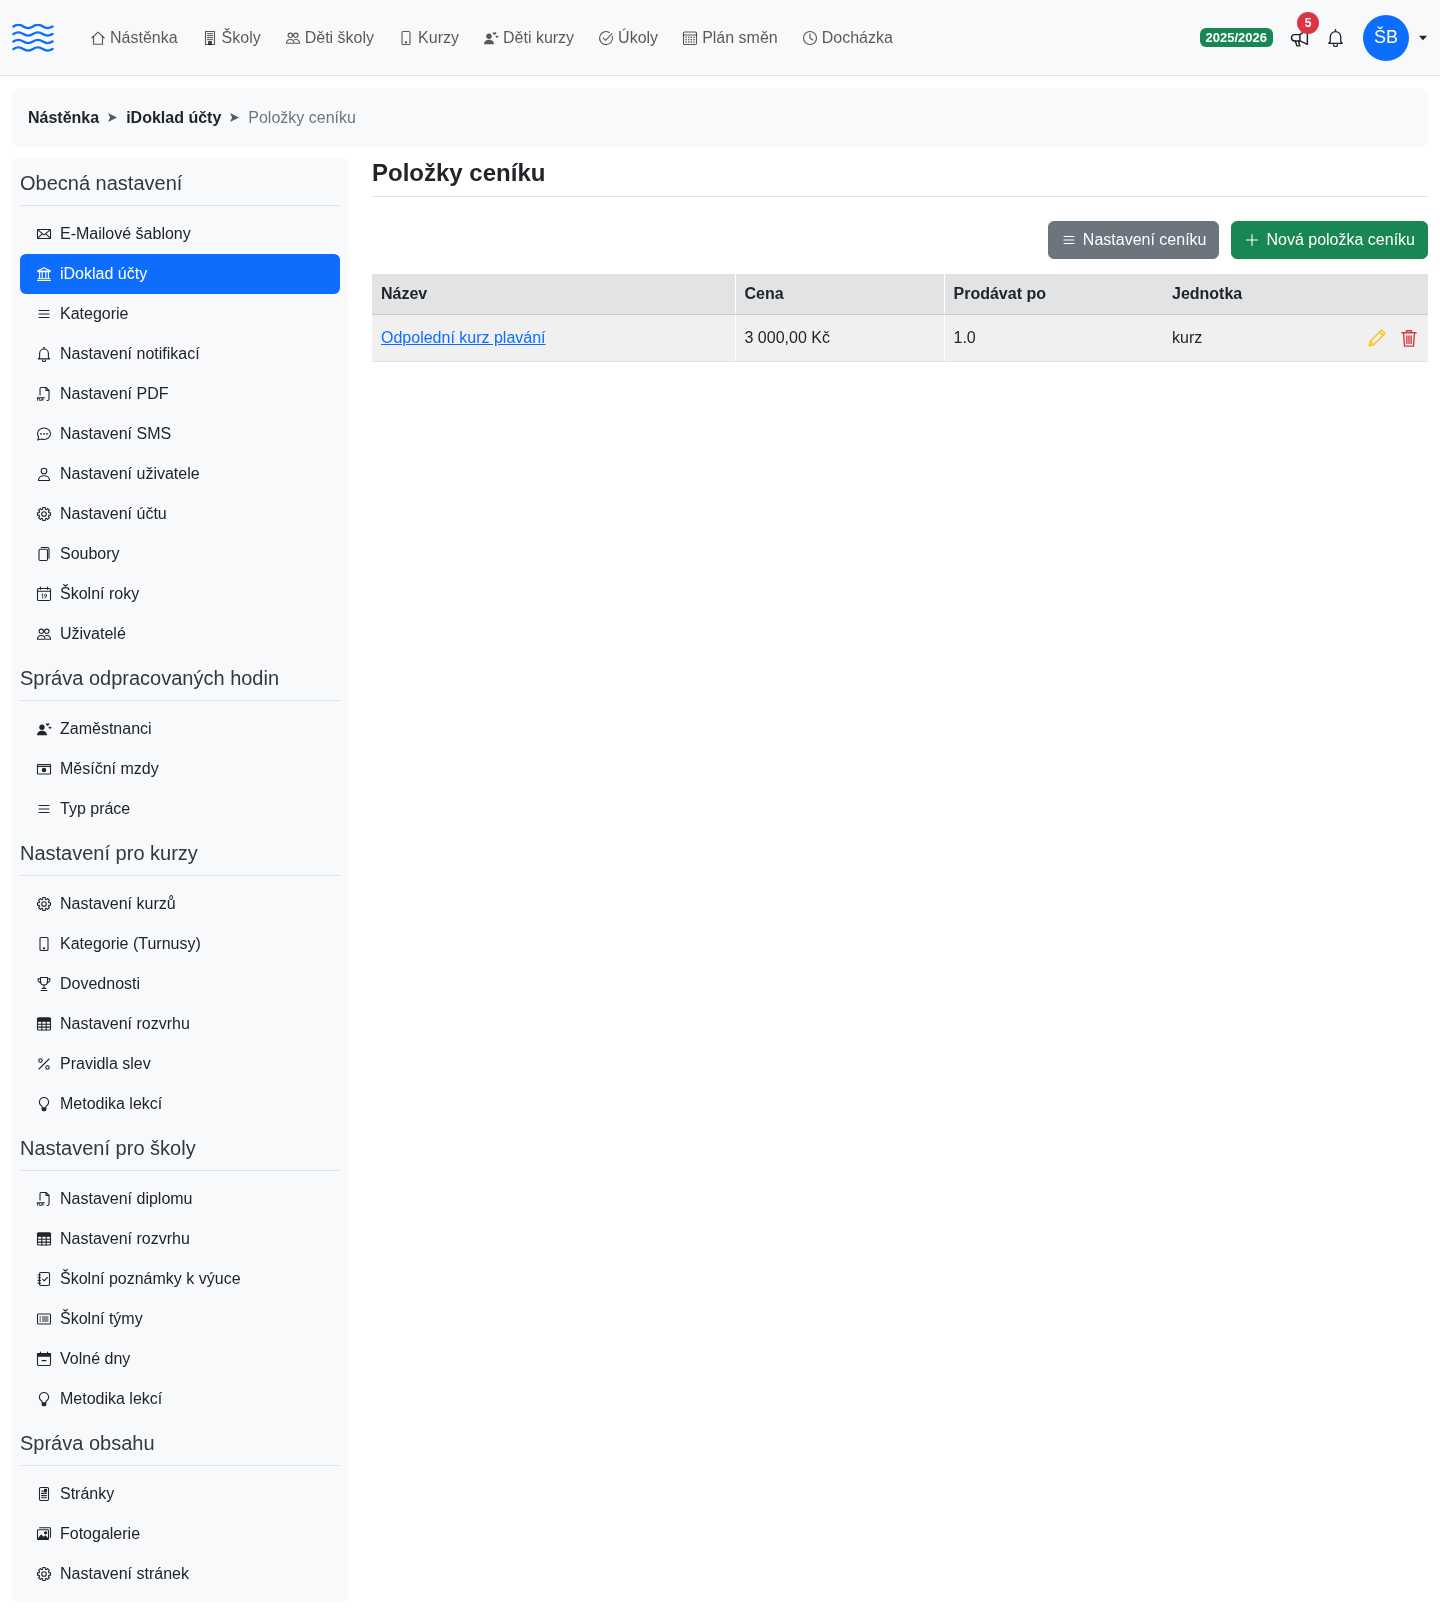 This screenshot has width=1440, height=1618. What do you see at coordinates (180, 944) in the screenshot?
I see `sidebar-item: Kategorie (Turnusy)` at bounding box center [180, 944].